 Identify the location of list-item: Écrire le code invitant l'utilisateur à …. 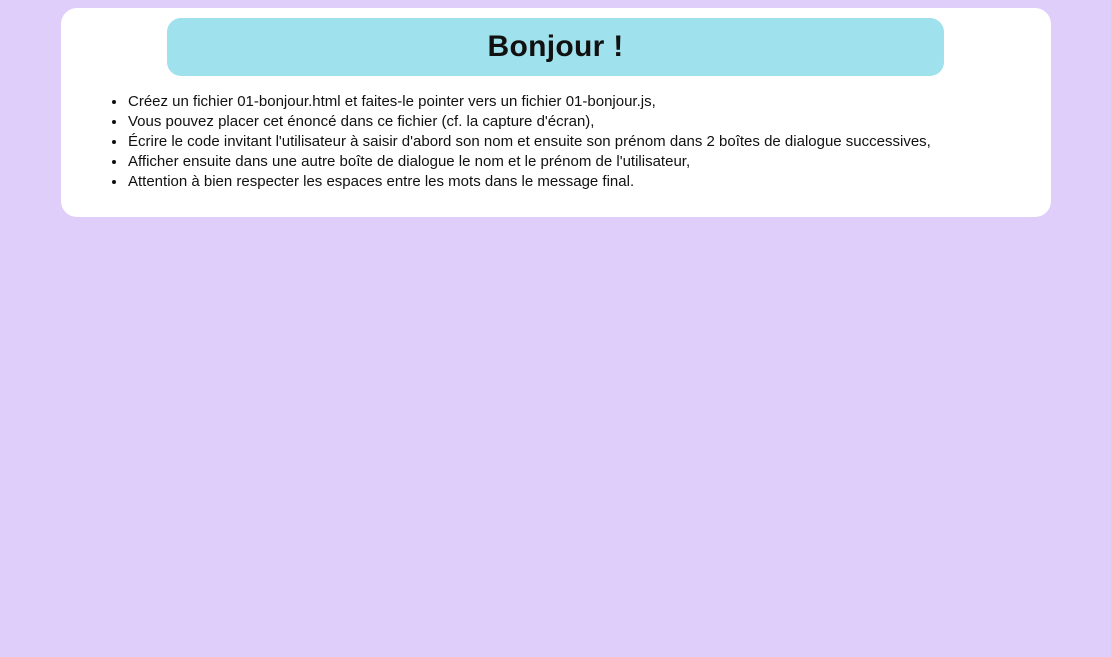
(529, 142).